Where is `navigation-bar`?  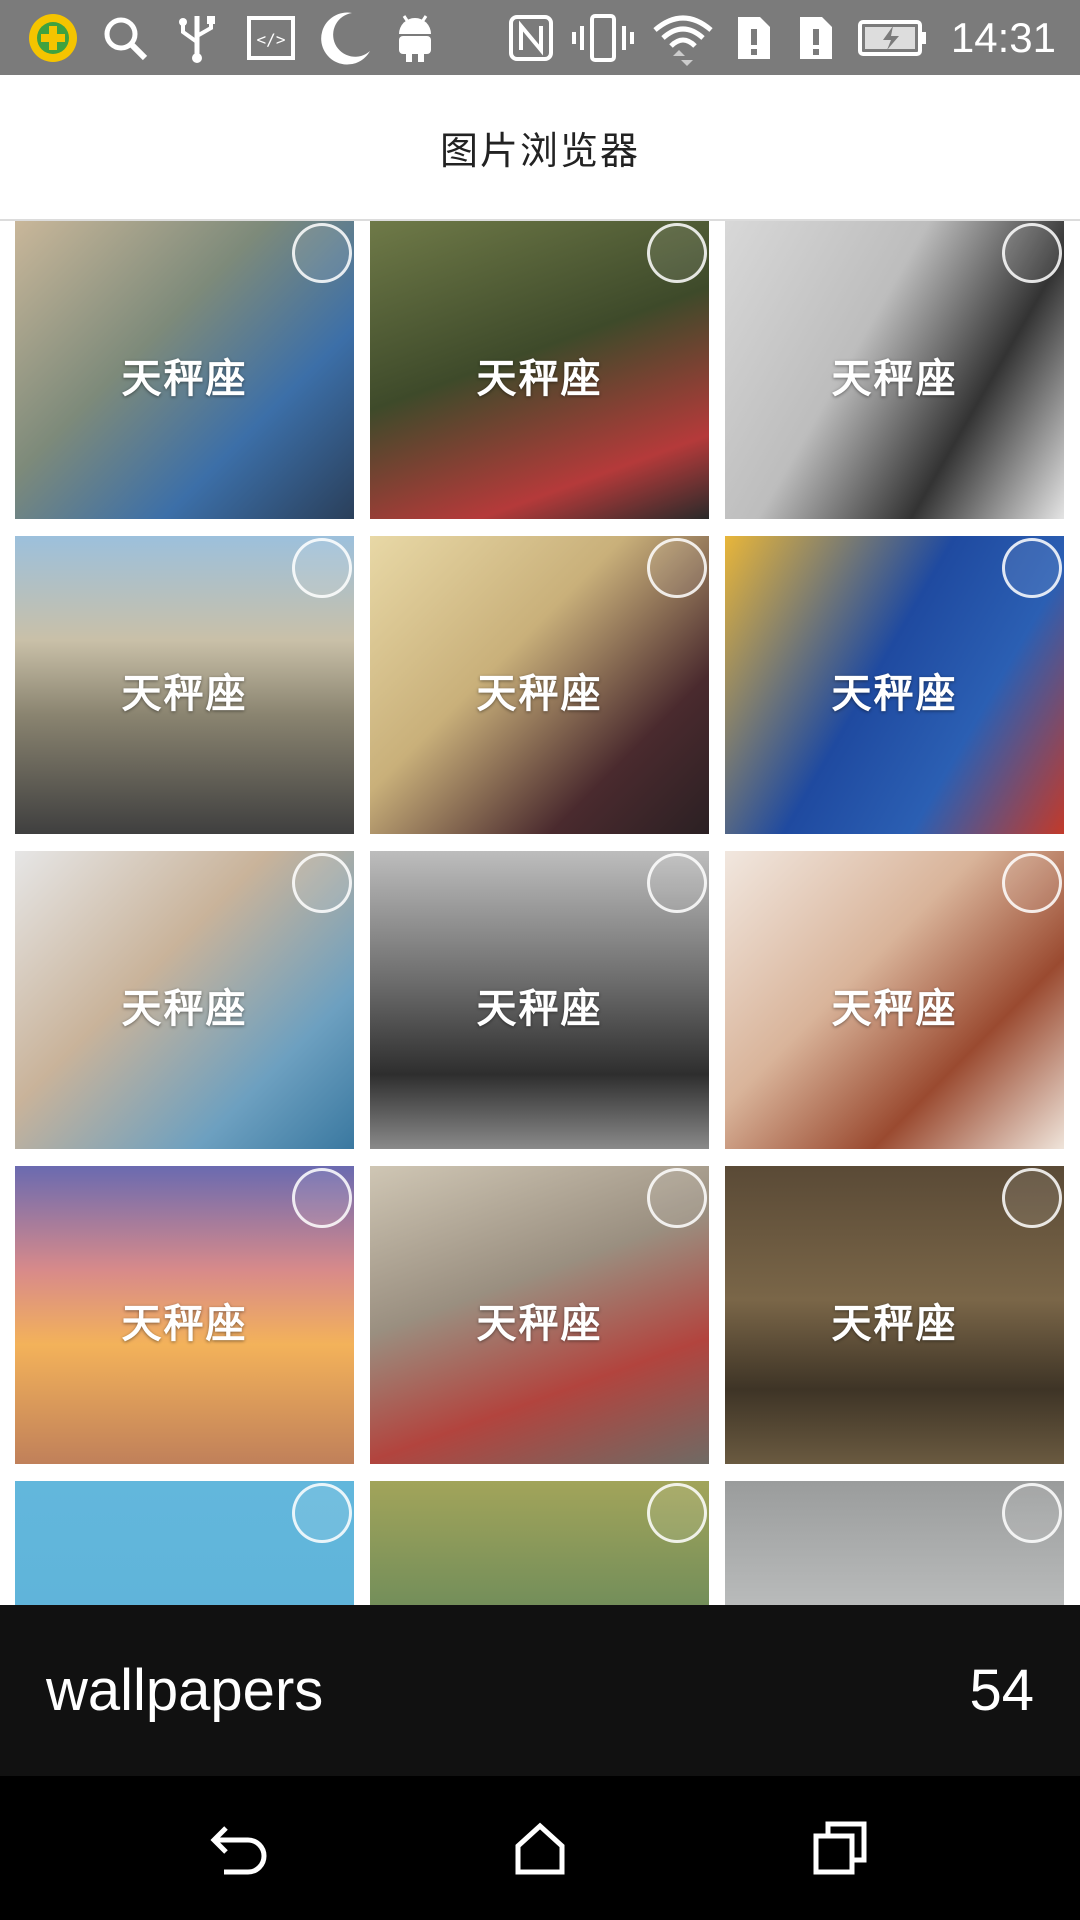 navigation-bar is located at coordinates (540, 1848).